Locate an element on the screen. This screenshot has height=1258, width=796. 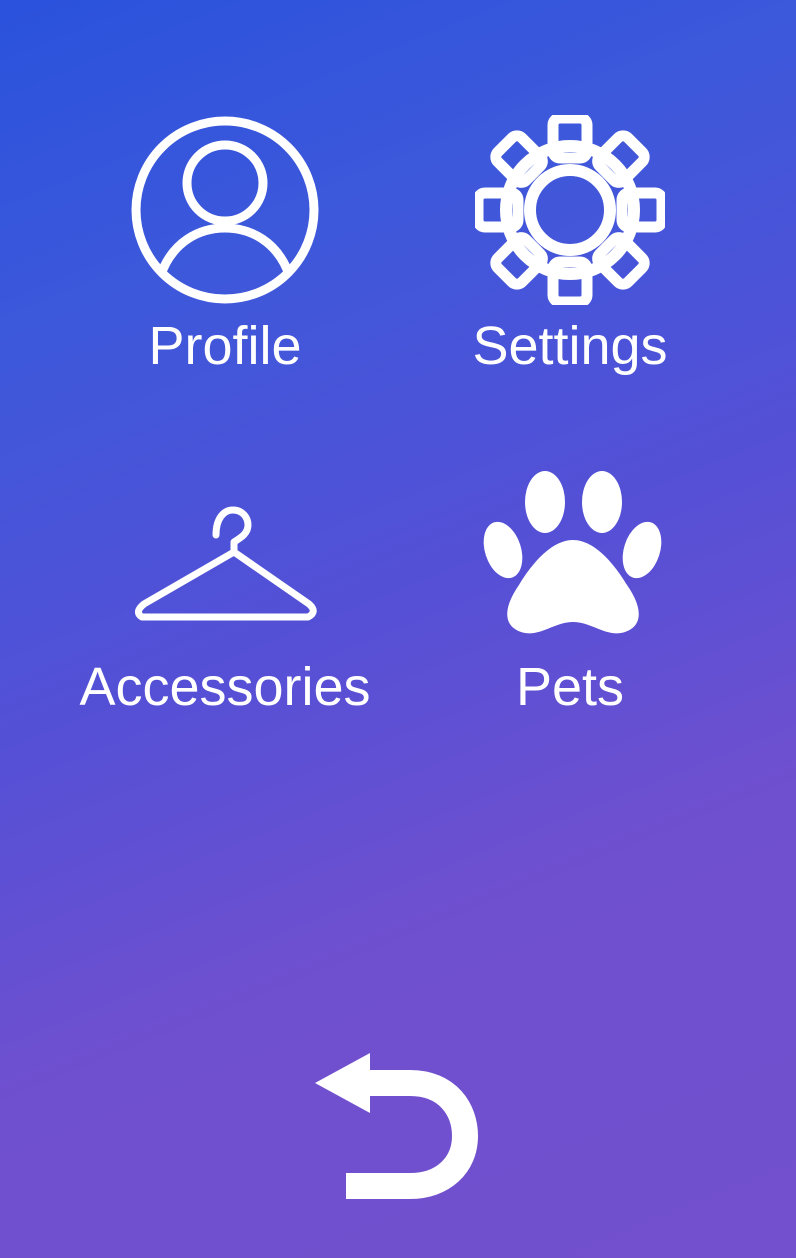
menu-item-label-pets: Pets is located at coordinates (570, 687).